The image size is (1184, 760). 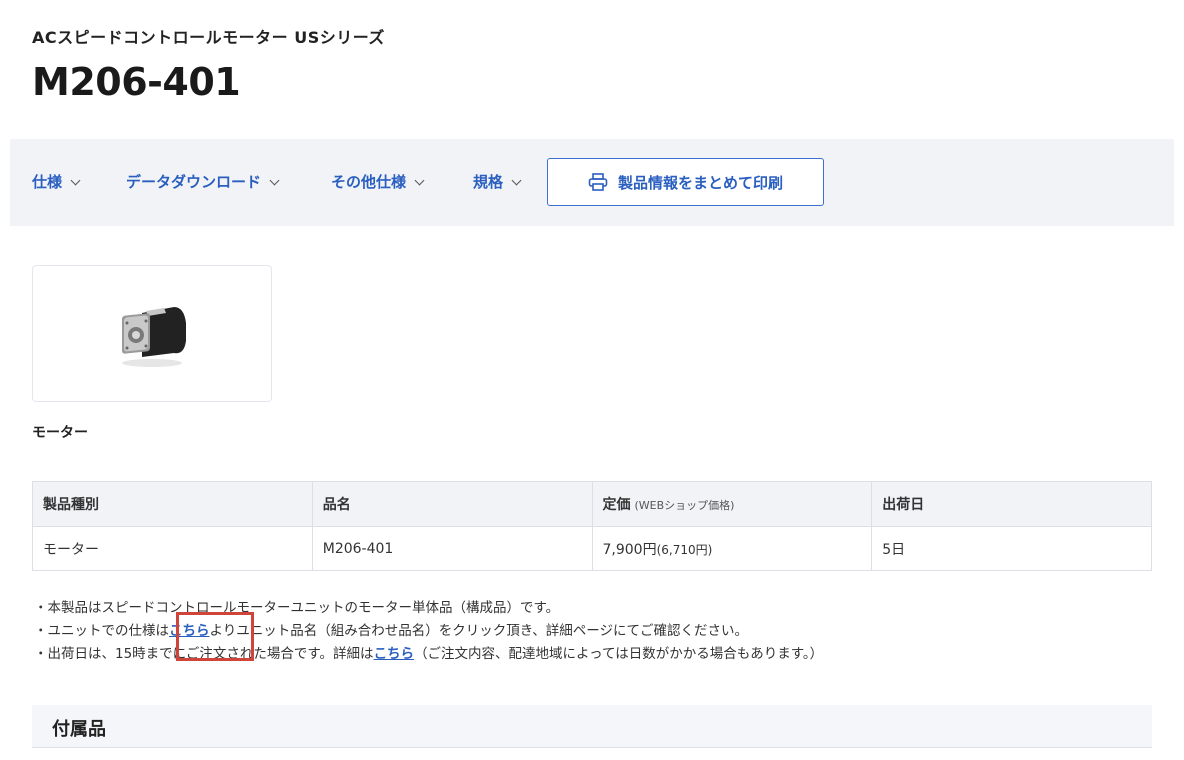 I want to click on cell-ship: 5日, so click(x=1011, y=548).